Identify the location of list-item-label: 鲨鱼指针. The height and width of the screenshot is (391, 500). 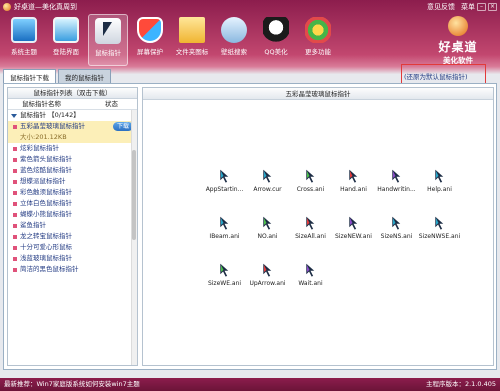
(33, 225).